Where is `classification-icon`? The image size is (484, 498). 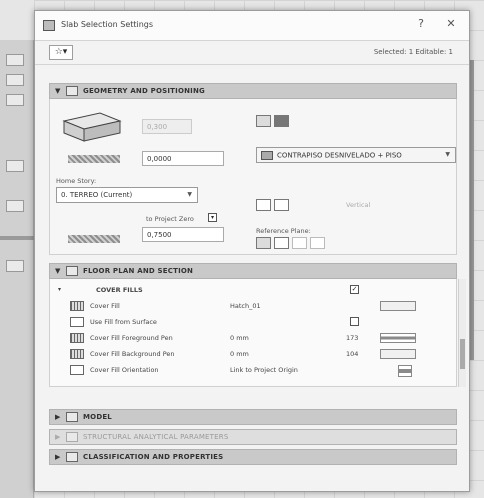
classification-icon is located at coordinates (72, 457).